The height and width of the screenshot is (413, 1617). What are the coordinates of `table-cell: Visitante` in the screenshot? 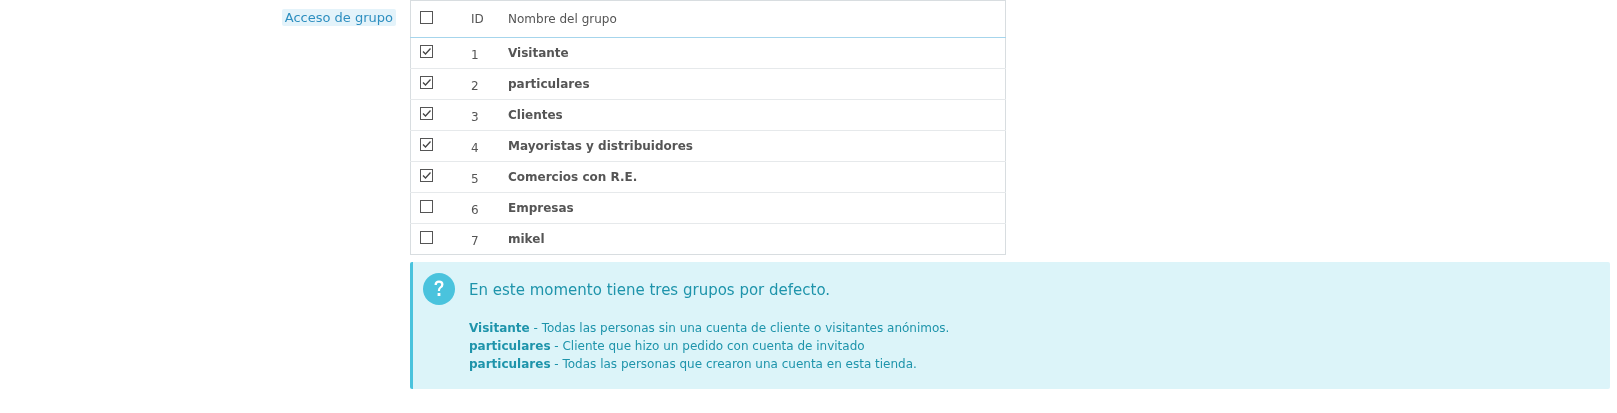 It's located at (538, 53).